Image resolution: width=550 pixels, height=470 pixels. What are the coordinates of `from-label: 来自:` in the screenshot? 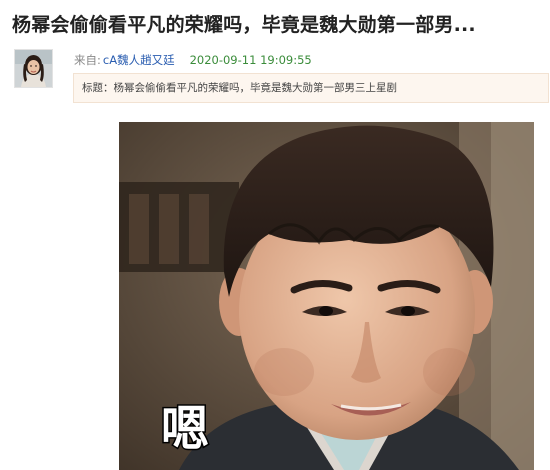 It's located at (87, 60).